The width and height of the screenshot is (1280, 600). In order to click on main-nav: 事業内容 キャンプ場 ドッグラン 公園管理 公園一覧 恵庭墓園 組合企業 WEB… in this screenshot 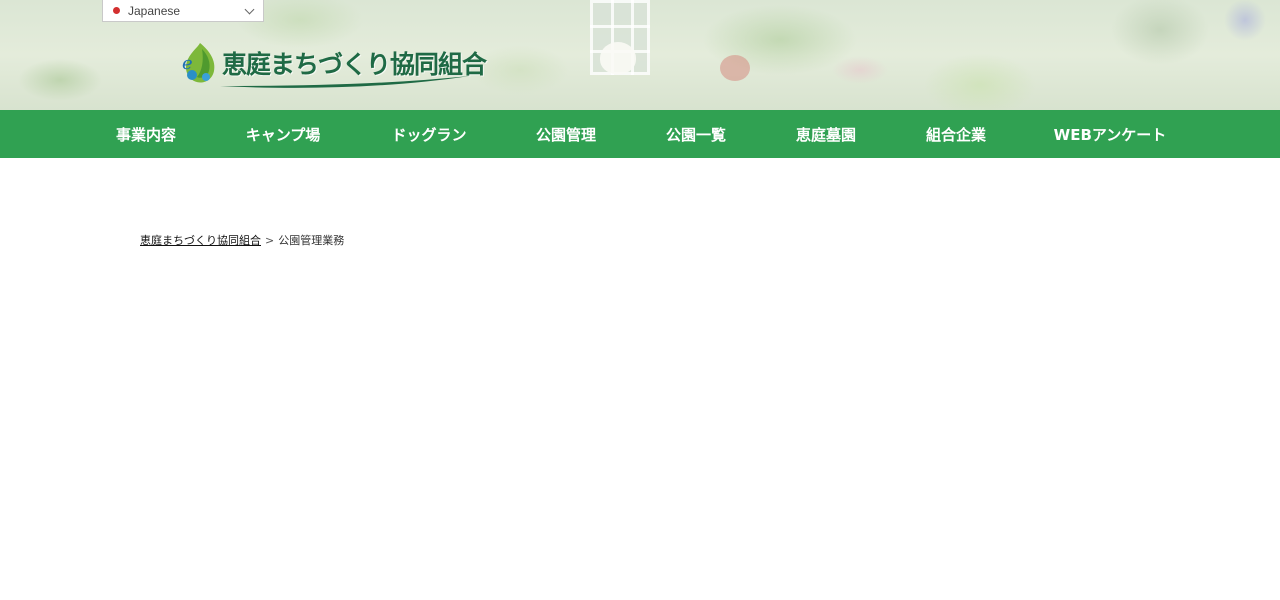, I will do `click(640, 134)`.